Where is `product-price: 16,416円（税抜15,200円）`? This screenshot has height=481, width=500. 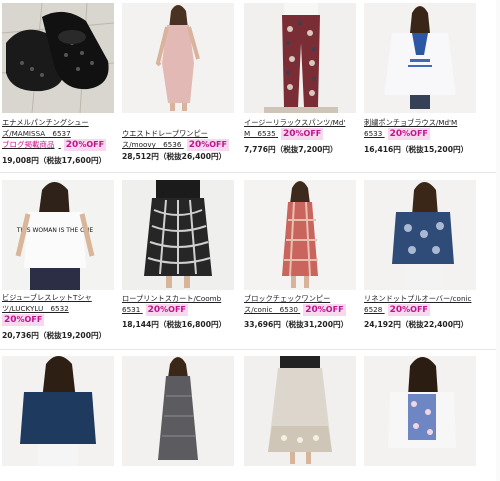
product-price: 16,416円（税抜15,200円） is located at coordinates (416, 149).